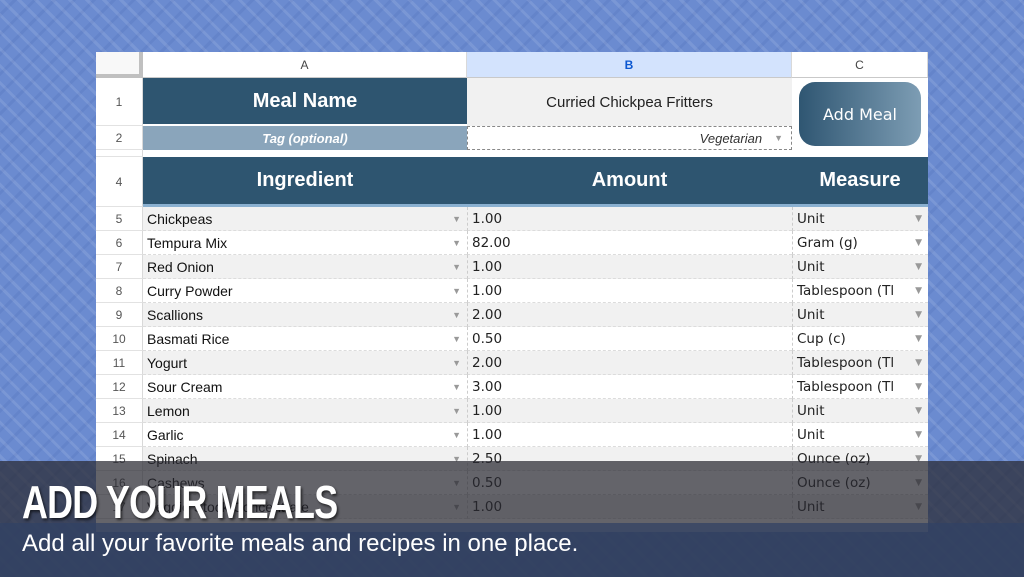  What do you see at coordinates (180, 266) in the screenshot?
I see `ingredient-value: Red Onion` at bounding box center [180, 266].